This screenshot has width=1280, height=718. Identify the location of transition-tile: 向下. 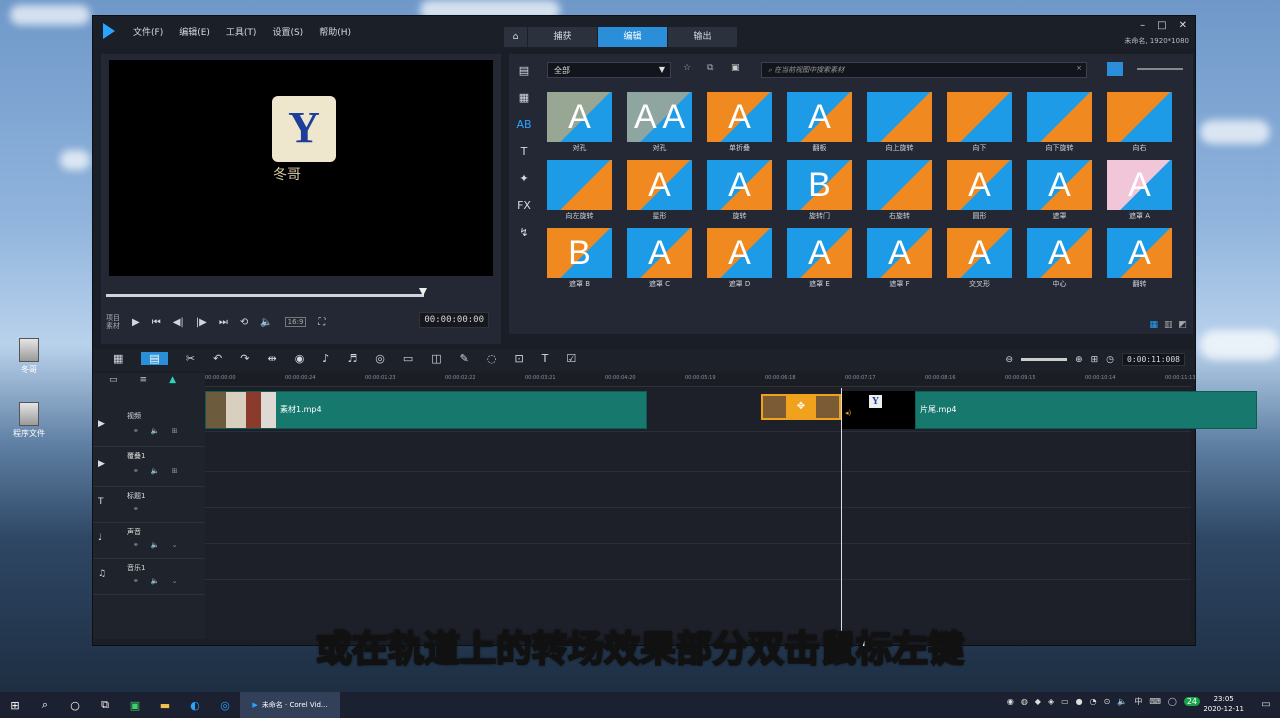
(979, 124).